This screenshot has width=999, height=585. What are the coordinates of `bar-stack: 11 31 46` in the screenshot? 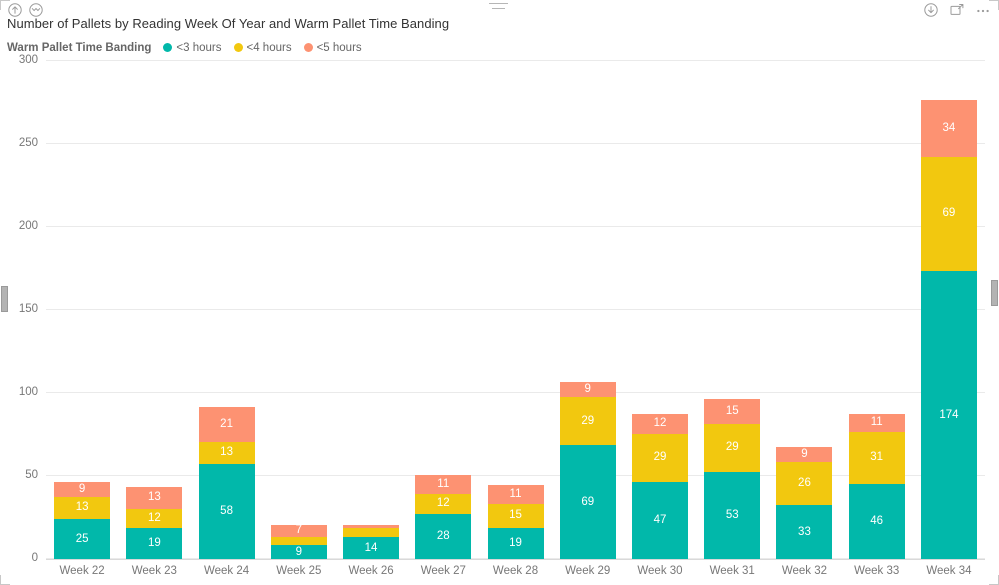 It's located at (876, 486).